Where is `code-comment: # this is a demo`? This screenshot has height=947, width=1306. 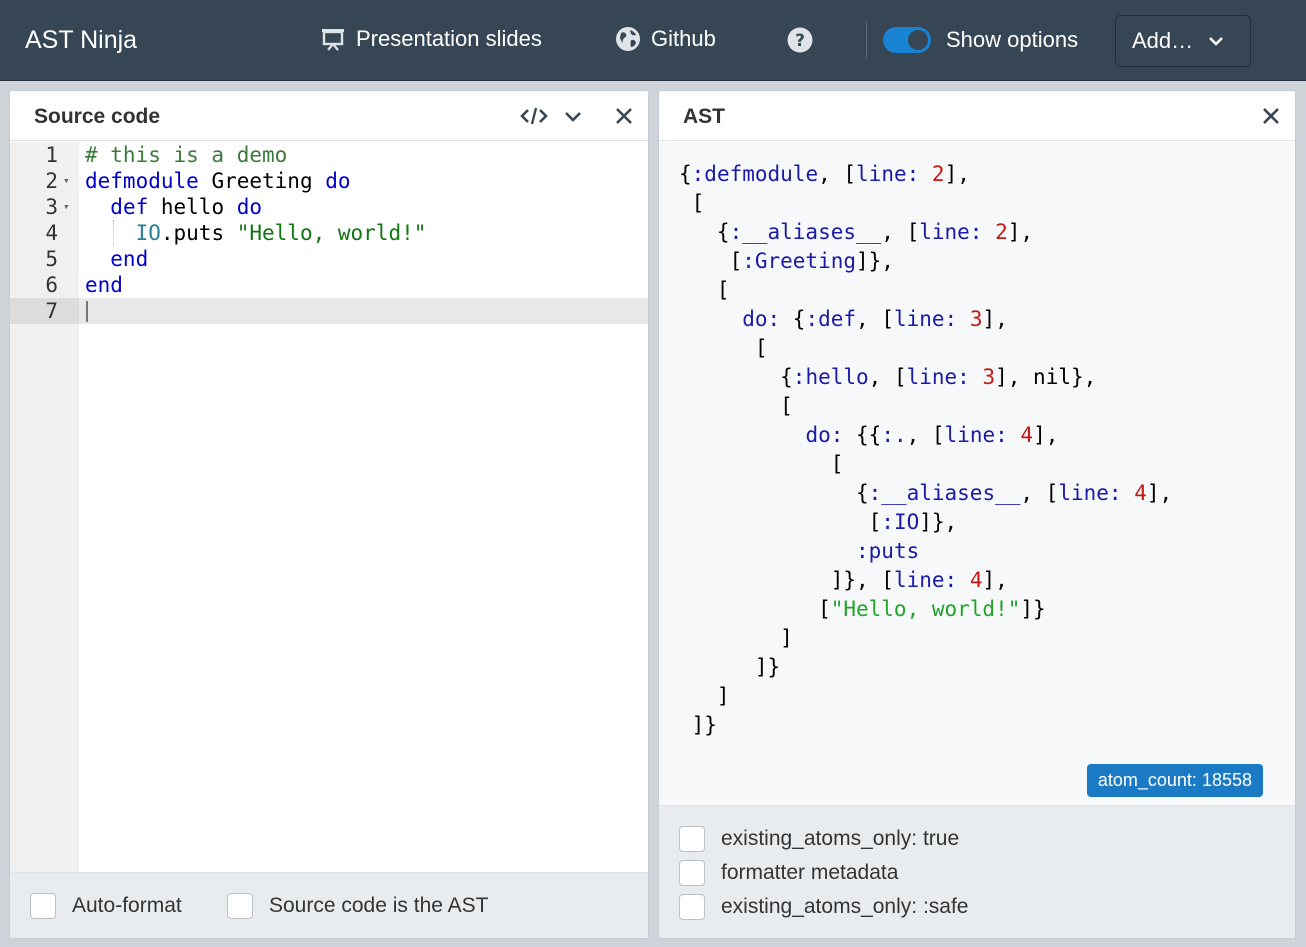
code-comment: # this is a demo is located at coordinates (186, 155).